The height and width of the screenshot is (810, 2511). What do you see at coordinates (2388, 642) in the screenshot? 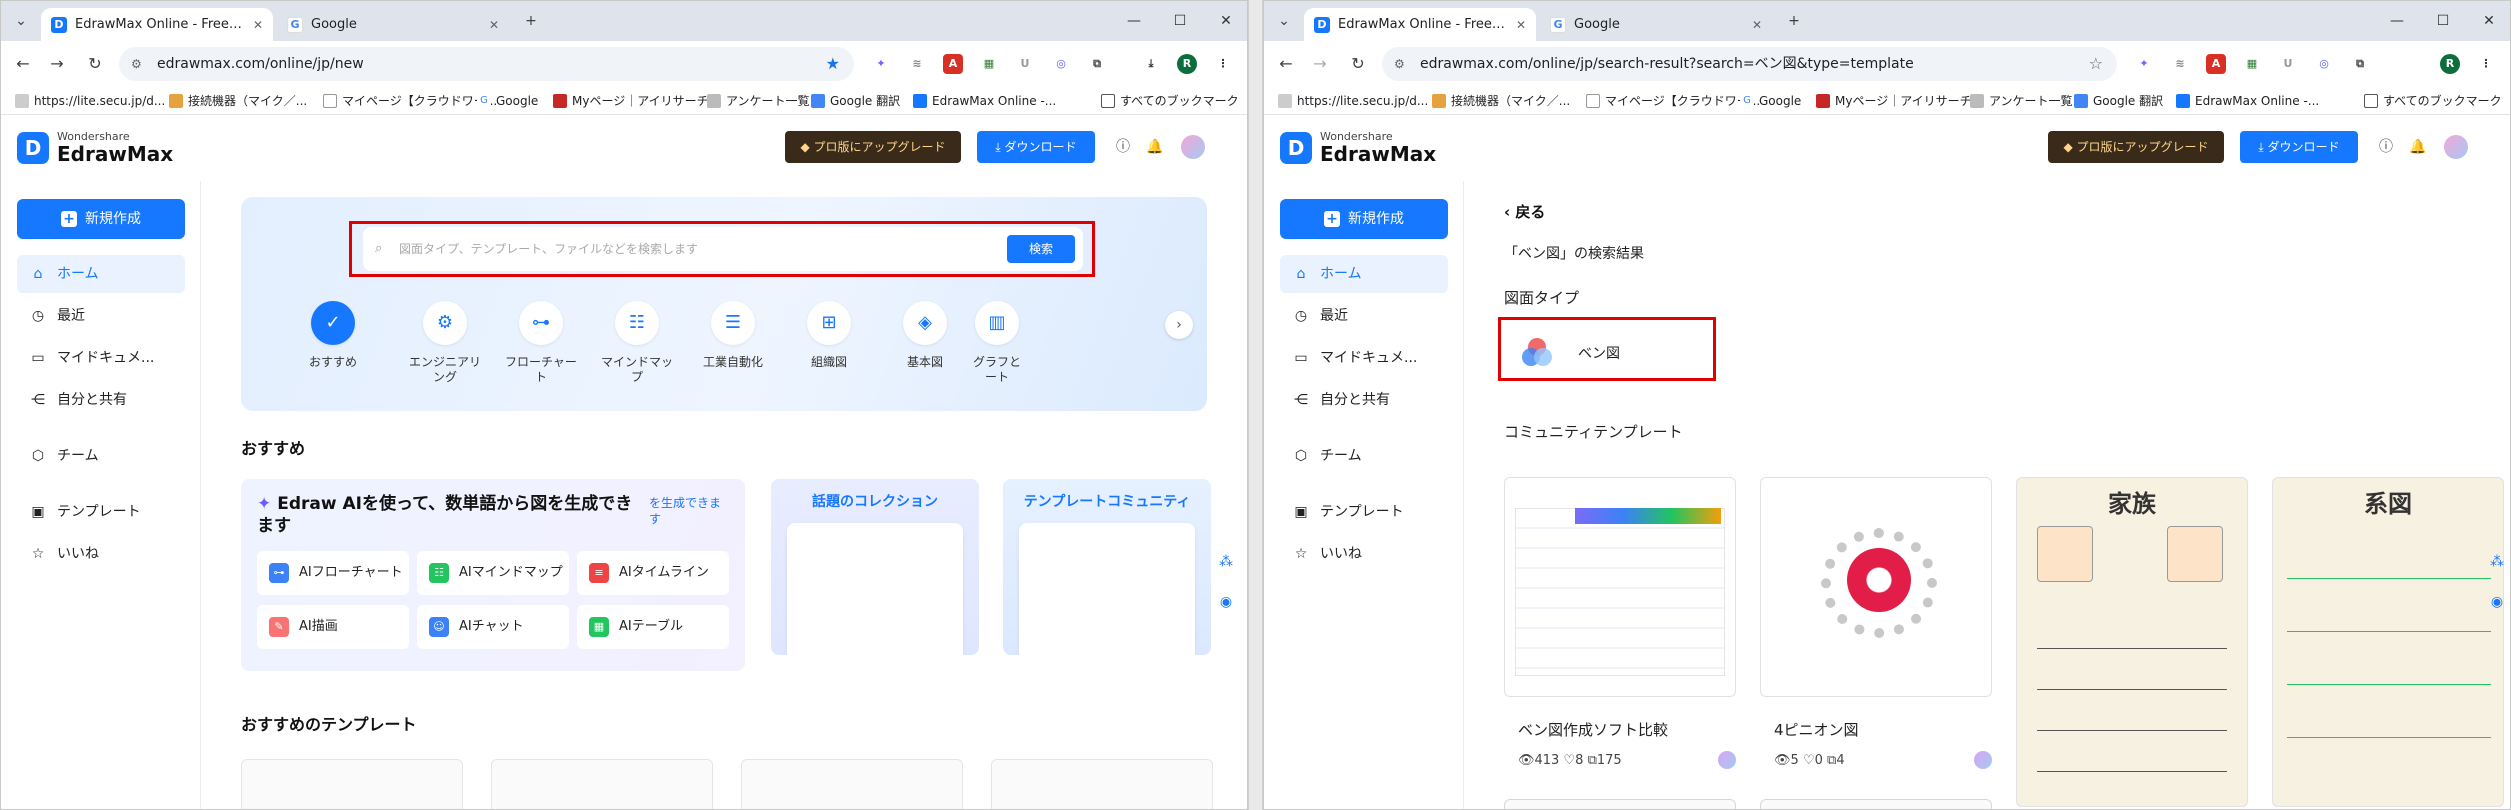
I see `template-card: 系図` at bounding box center [2388, 642].